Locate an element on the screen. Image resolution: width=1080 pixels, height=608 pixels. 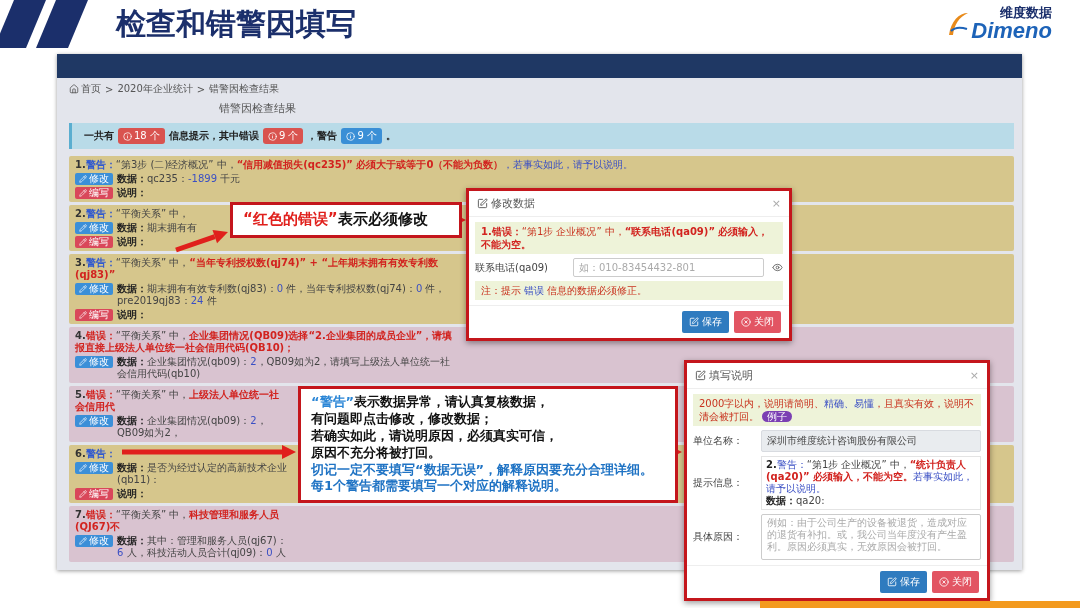
callout-text: 切记一定不要填写“数据无误”，解释原因要充分合理详细。 is located at coordinates (483, 469).